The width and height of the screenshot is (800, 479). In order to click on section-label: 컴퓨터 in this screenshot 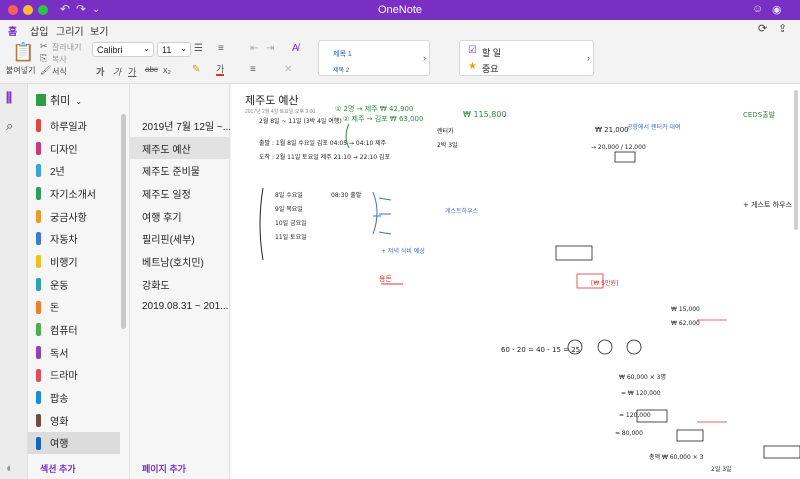, I will do `click(64, 332)`.